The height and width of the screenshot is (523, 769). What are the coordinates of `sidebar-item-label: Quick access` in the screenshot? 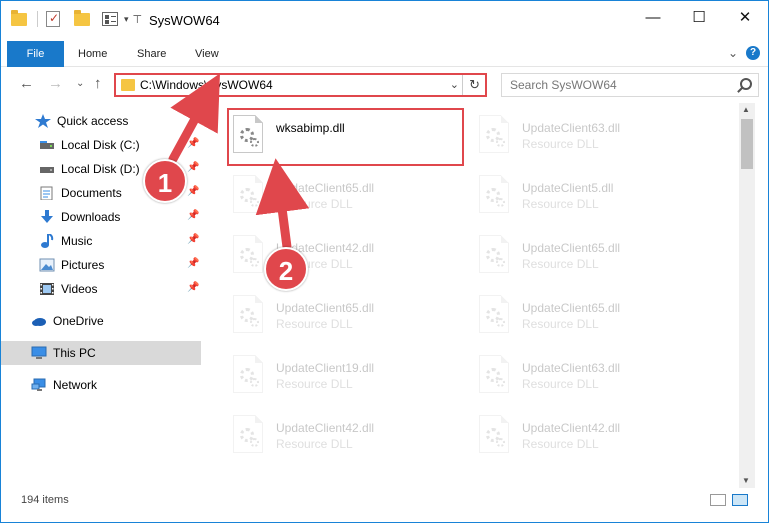 It's located at (93, 121).